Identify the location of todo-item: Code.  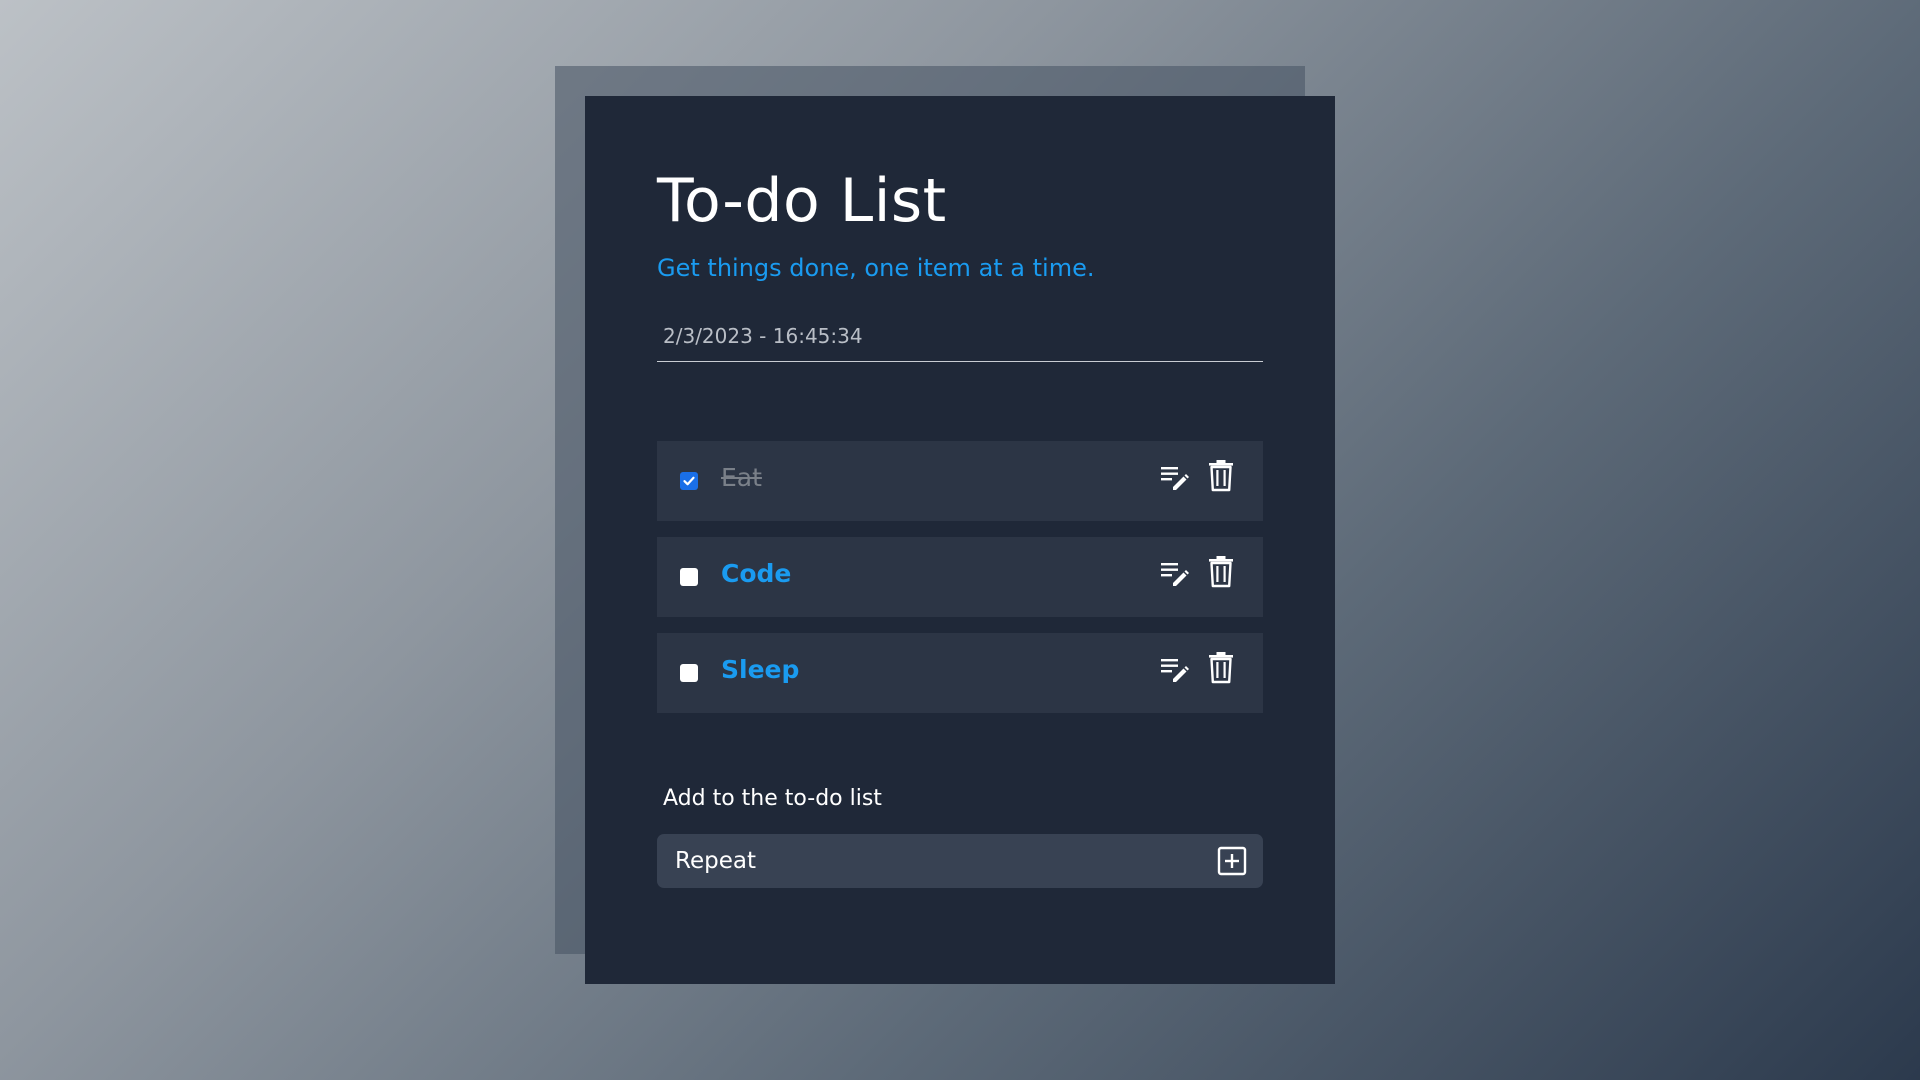
(960, 577).